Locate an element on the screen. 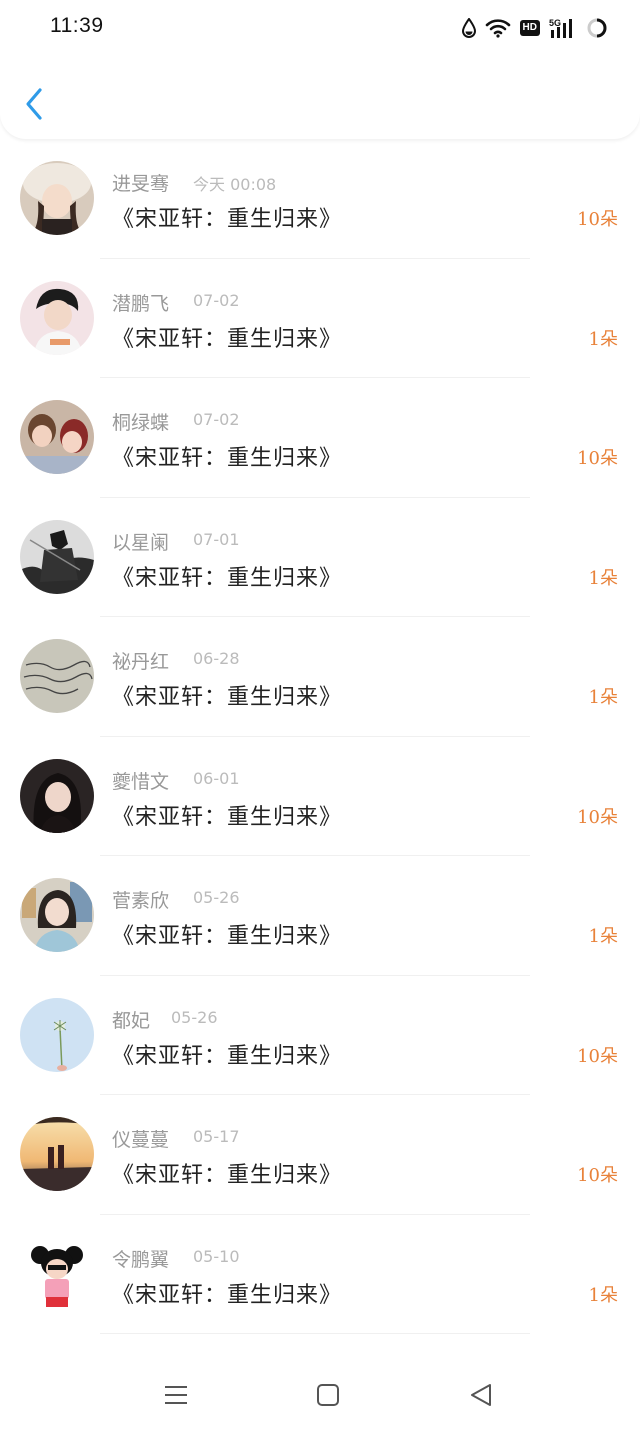 The width and height of the screenshot is (640, 1433). list-item: 夔惜文 06-01 《宋亚轩：重生归来》 10朵 is located at coordinates (320, 796).